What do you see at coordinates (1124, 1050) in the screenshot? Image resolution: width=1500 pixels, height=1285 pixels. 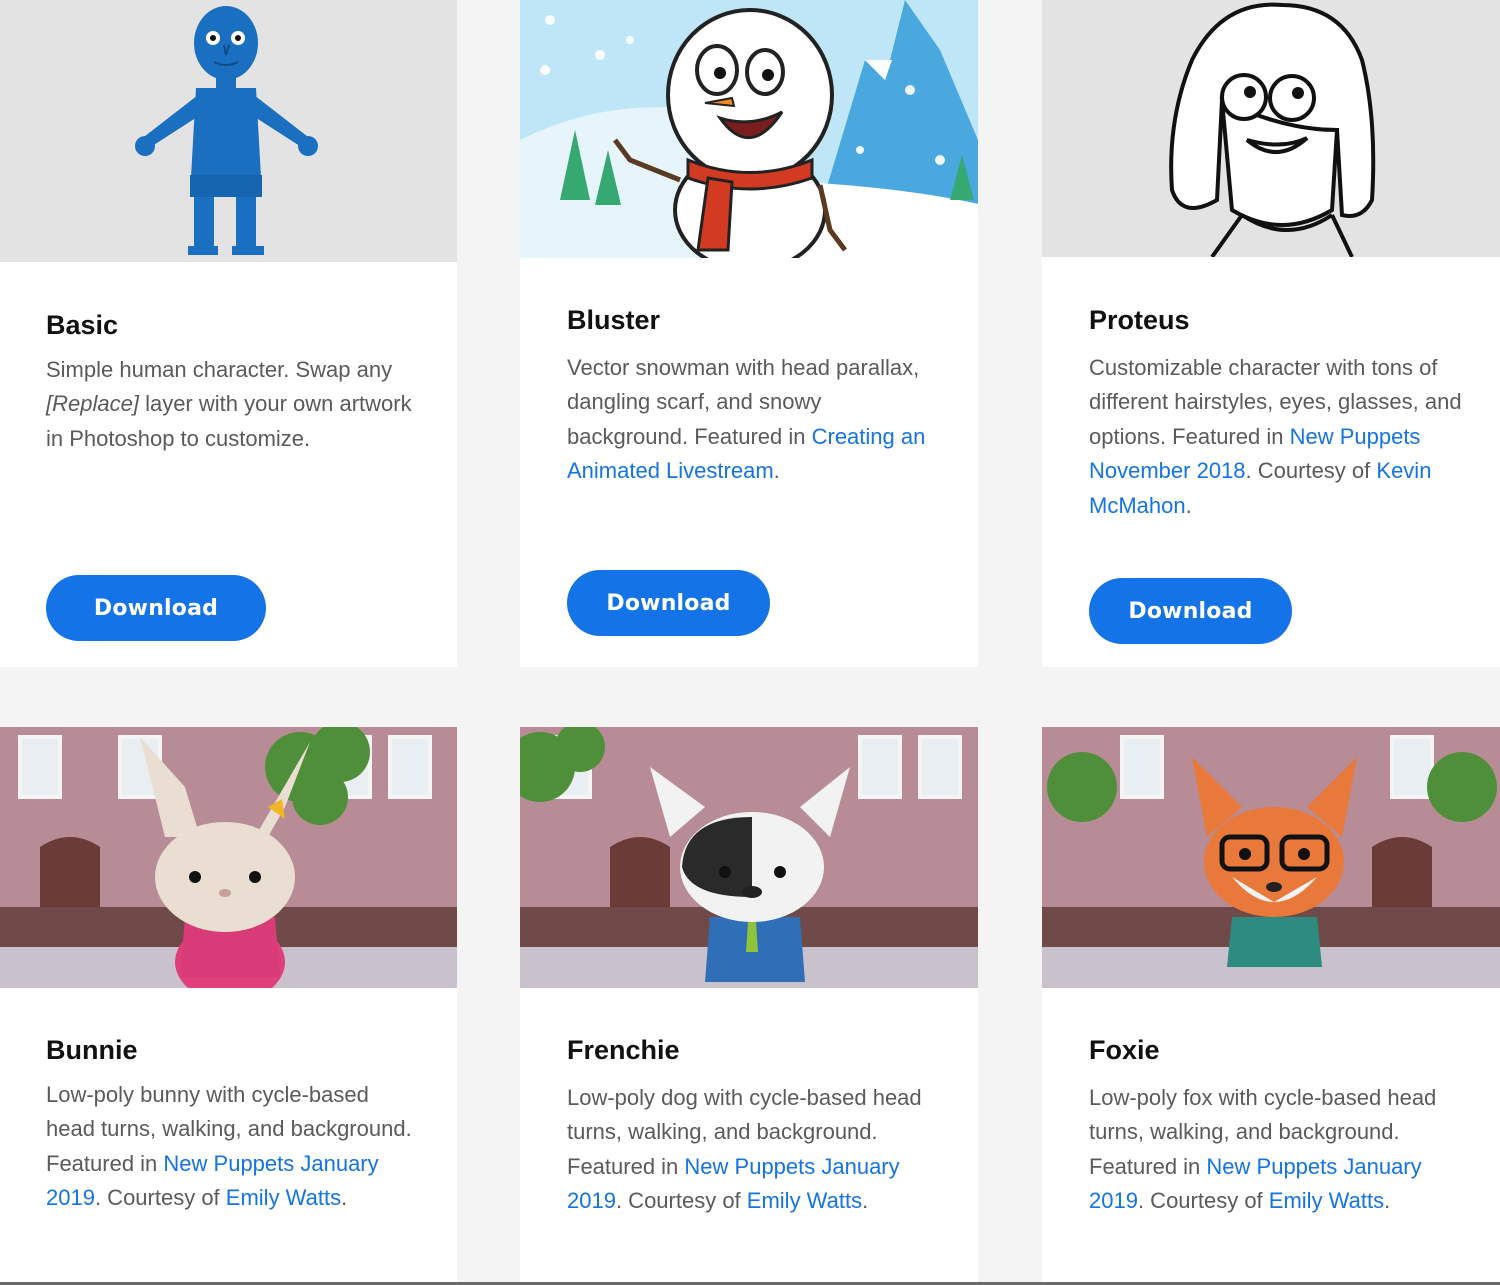 I see `foxie-title: Foxie` at bounding box center [1124, 1050].